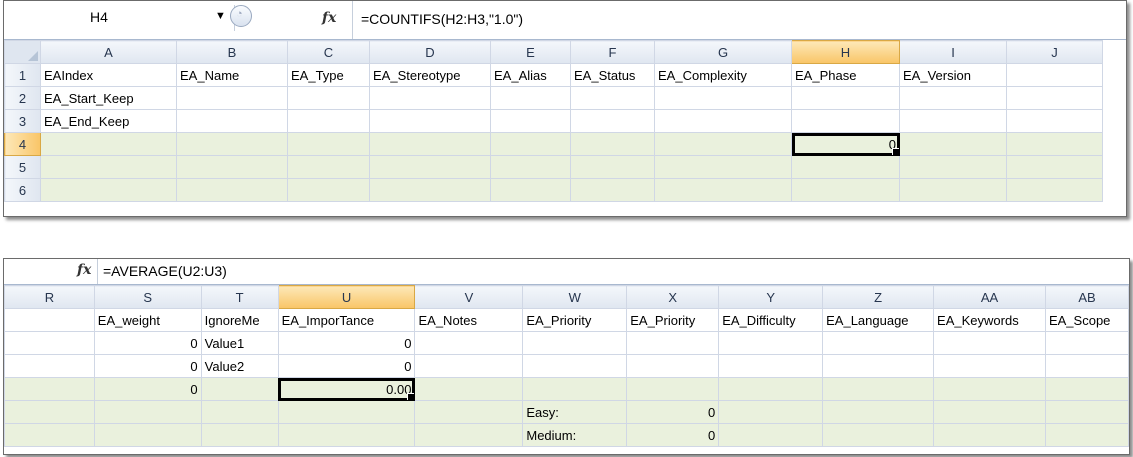 The image size is (1133, 457). What do you see at coordinates (328, 52) in the screenshot?
I see `column-header: C` at bounding box center [328, 52].